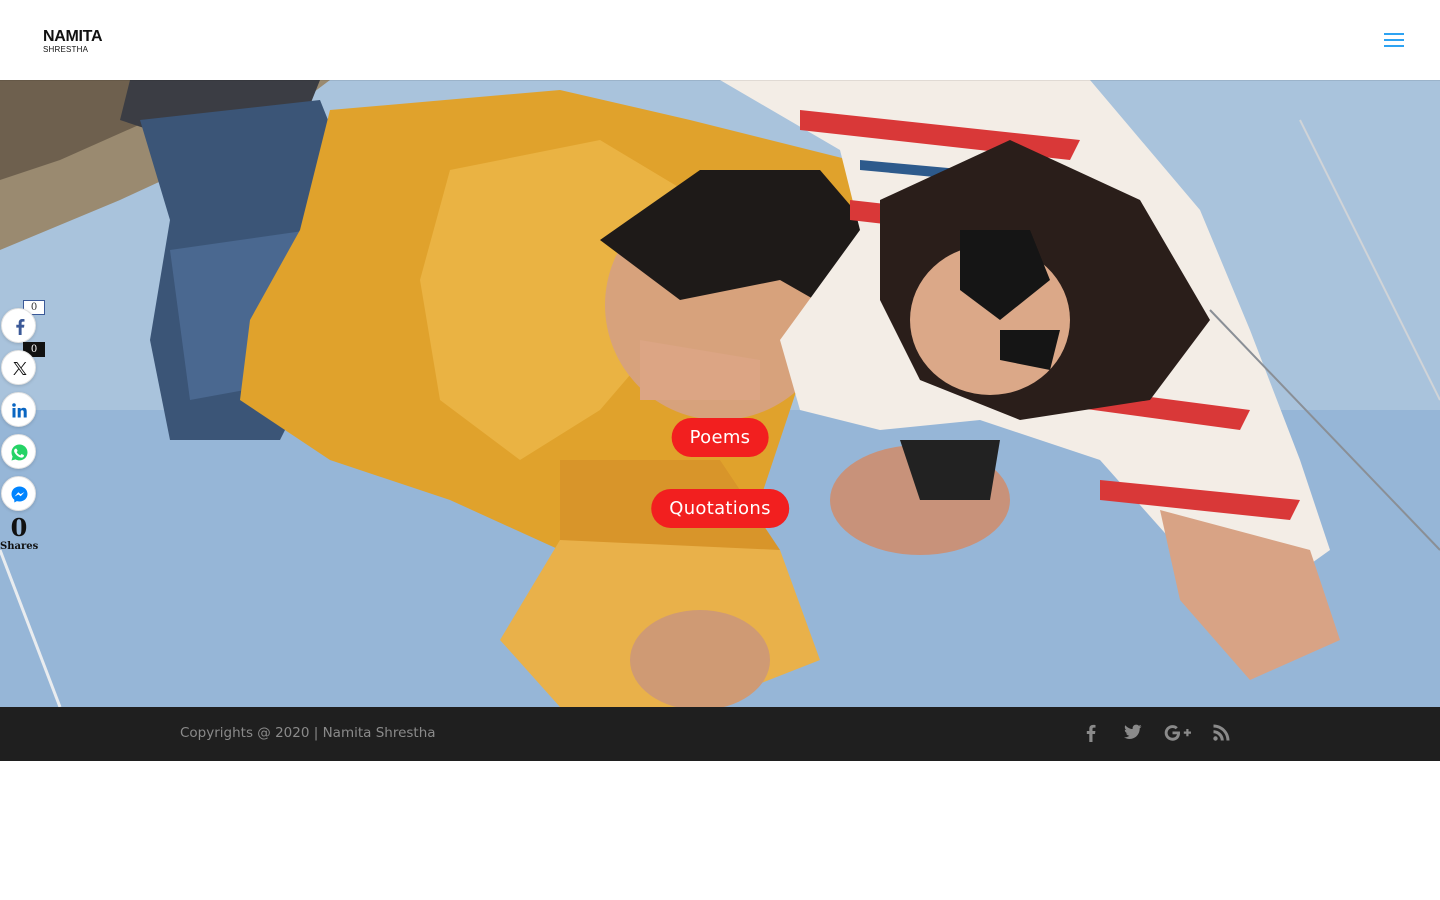  I want to click on messenger-icon, so click(19, 494).